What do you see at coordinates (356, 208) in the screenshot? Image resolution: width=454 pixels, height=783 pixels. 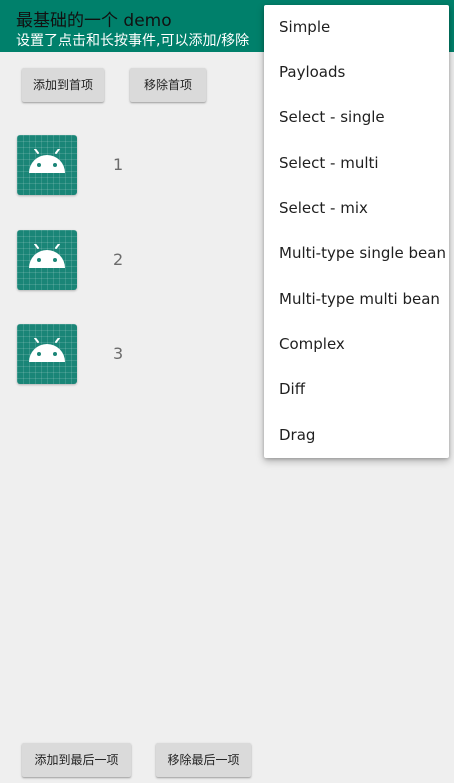 I see `menu-item-select-mix: Select - mix` at bounding box center [356, 208].